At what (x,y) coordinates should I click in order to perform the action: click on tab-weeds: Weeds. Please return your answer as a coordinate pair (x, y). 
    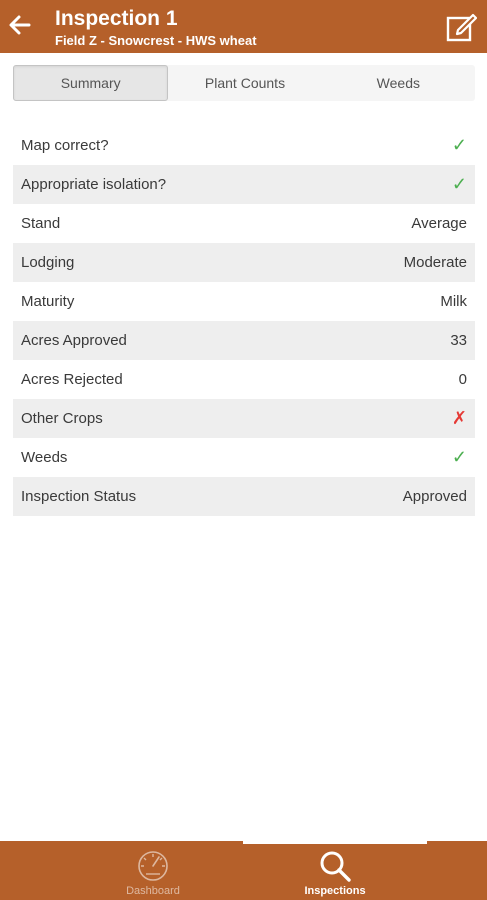
    Looking at the image, I should click on (398, 83).